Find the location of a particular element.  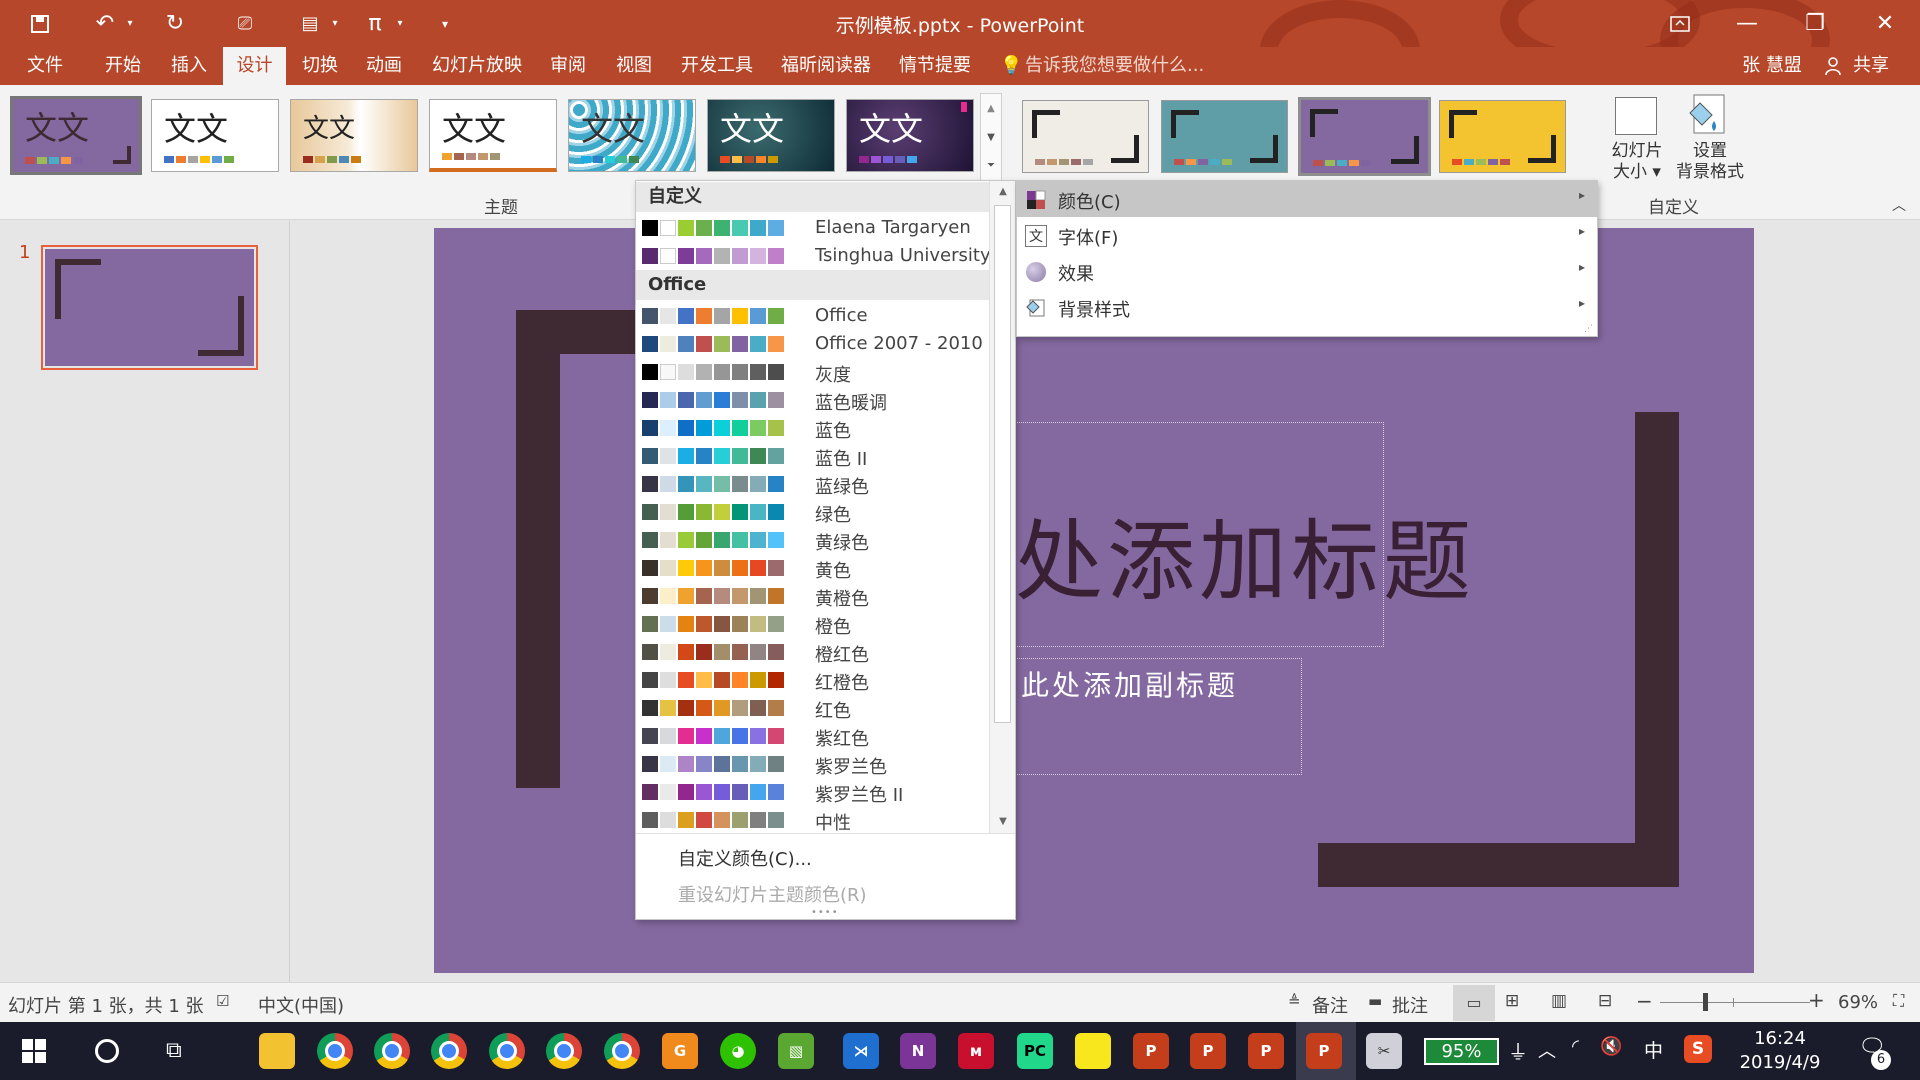

language-indicator: 中文(中国) is located at coordinates (301, 1005).